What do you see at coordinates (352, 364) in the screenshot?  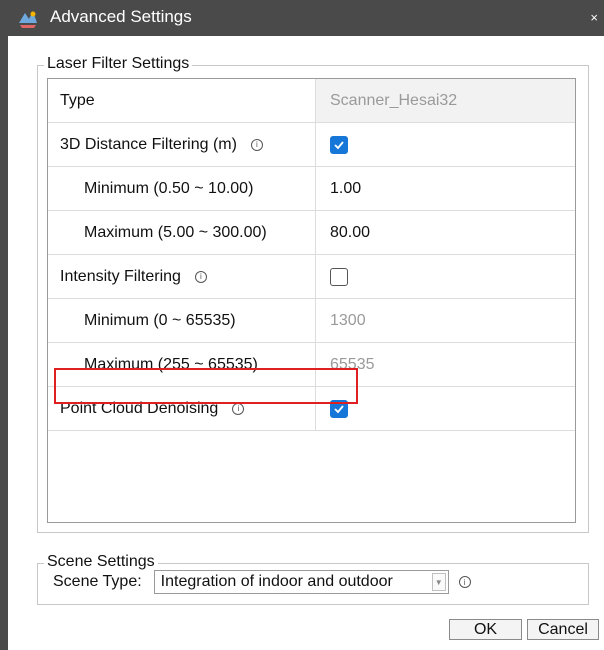 I see `intensity-max-input: 65535` at bounding box center [352, 364].